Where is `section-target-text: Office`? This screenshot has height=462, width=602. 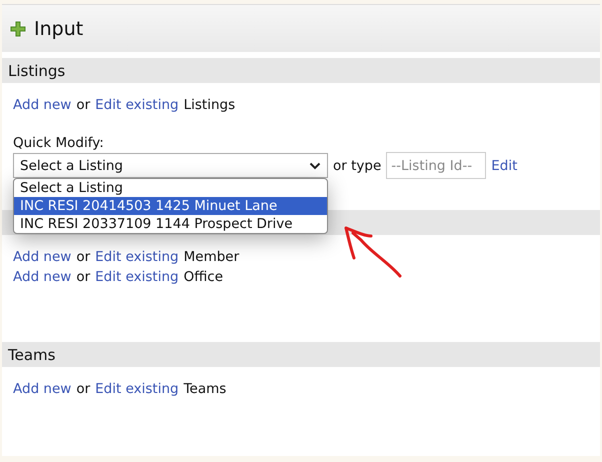 section-target-text: Office is located at coordinates (204, 277).